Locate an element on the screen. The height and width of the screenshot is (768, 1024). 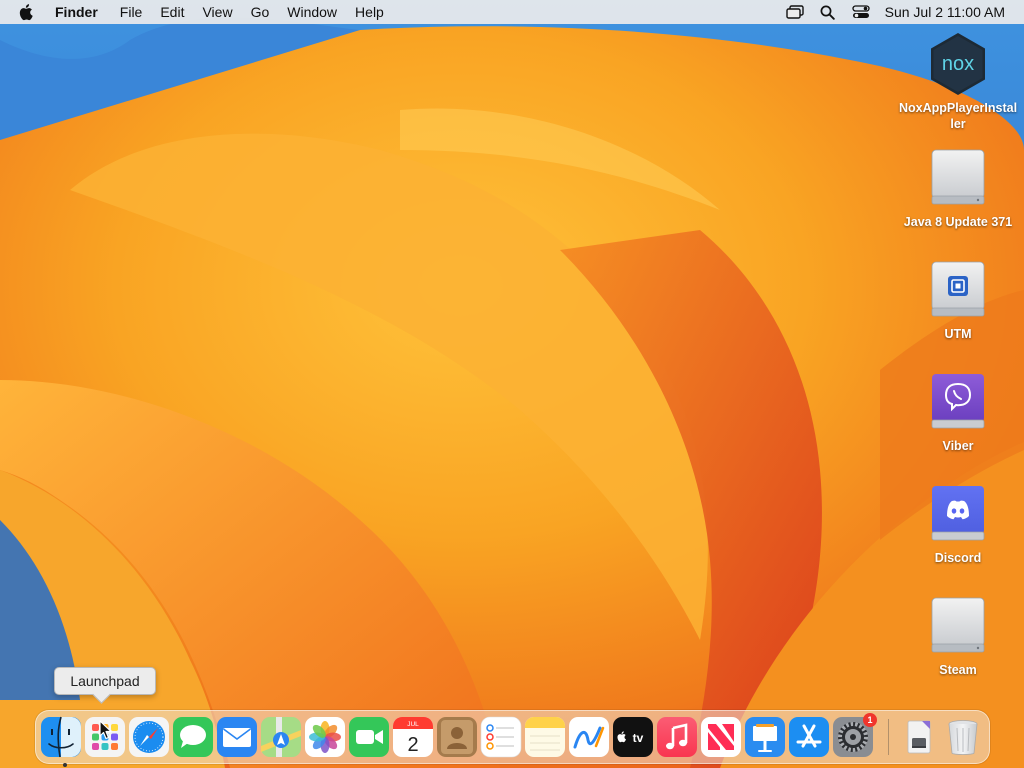
screen-mirroring-icon is located at coordinates (795, 12).